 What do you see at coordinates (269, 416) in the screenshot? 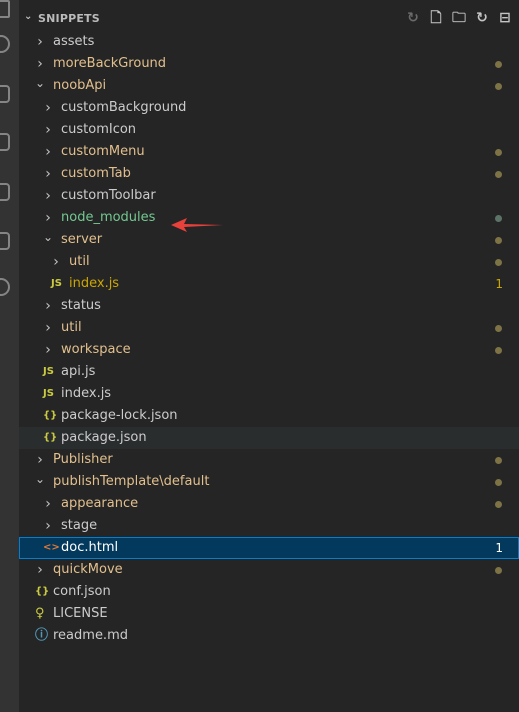
I see `tree-file-row: {} package-lock.json` at bounding box center [269, 416].